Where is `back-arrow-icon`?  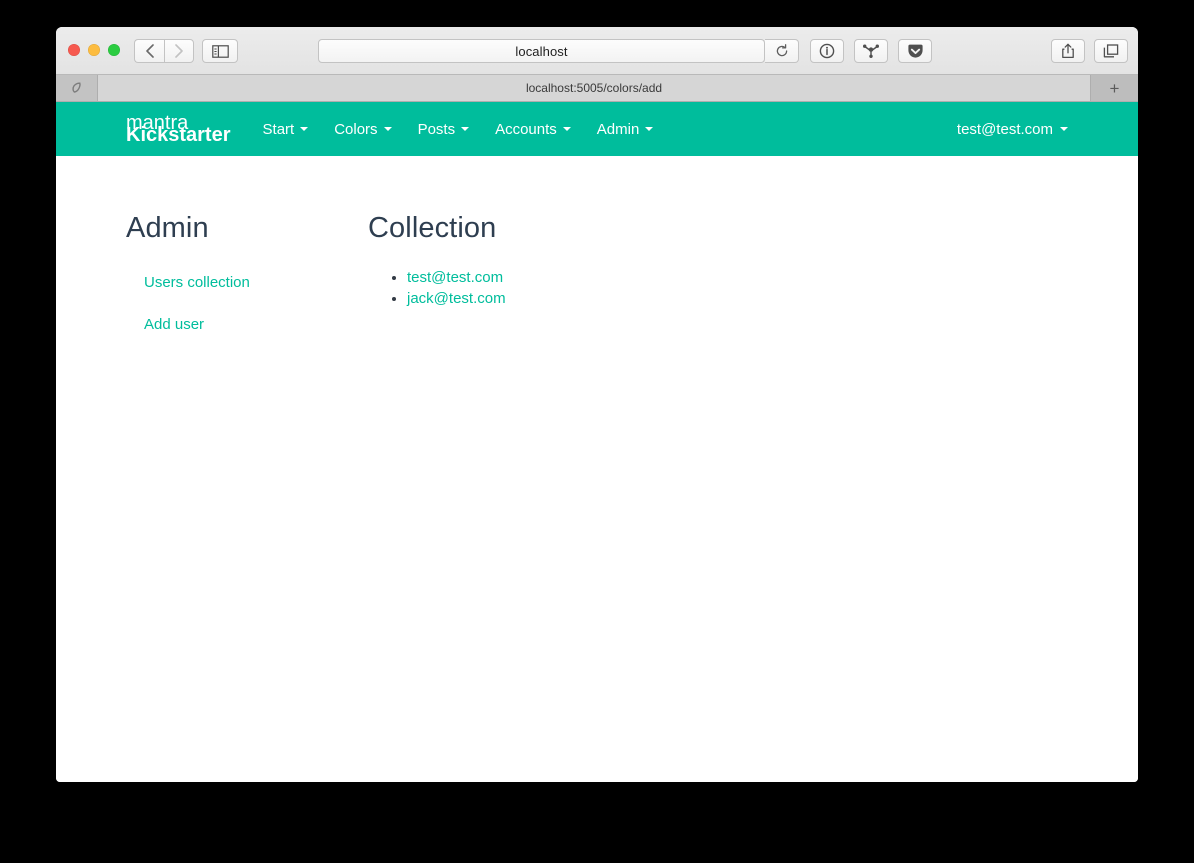 back-arrow-icon is located at coordinates (149, 51).